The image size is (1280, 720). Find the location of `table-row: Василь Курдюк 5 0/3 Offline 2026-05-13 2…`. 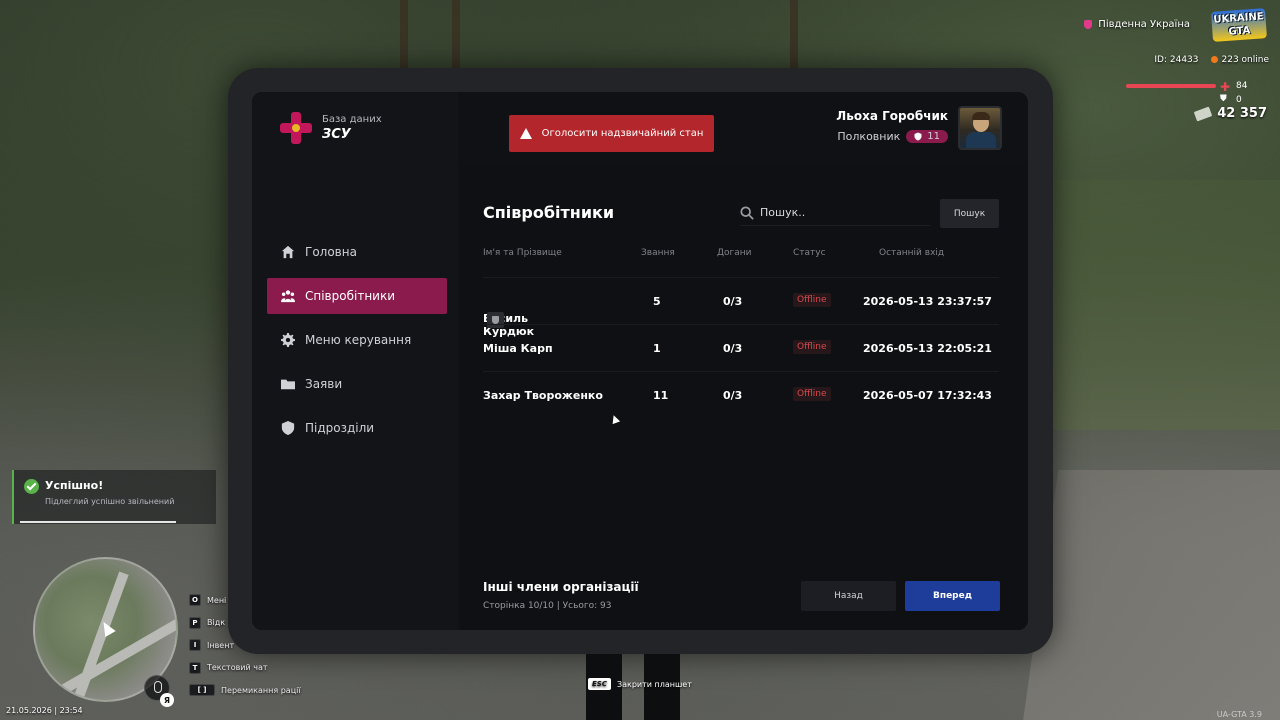

table-row: Василь Курдюк 5 0/3 Offline 2026-05-13 2… is located at coordinates (741, 307).